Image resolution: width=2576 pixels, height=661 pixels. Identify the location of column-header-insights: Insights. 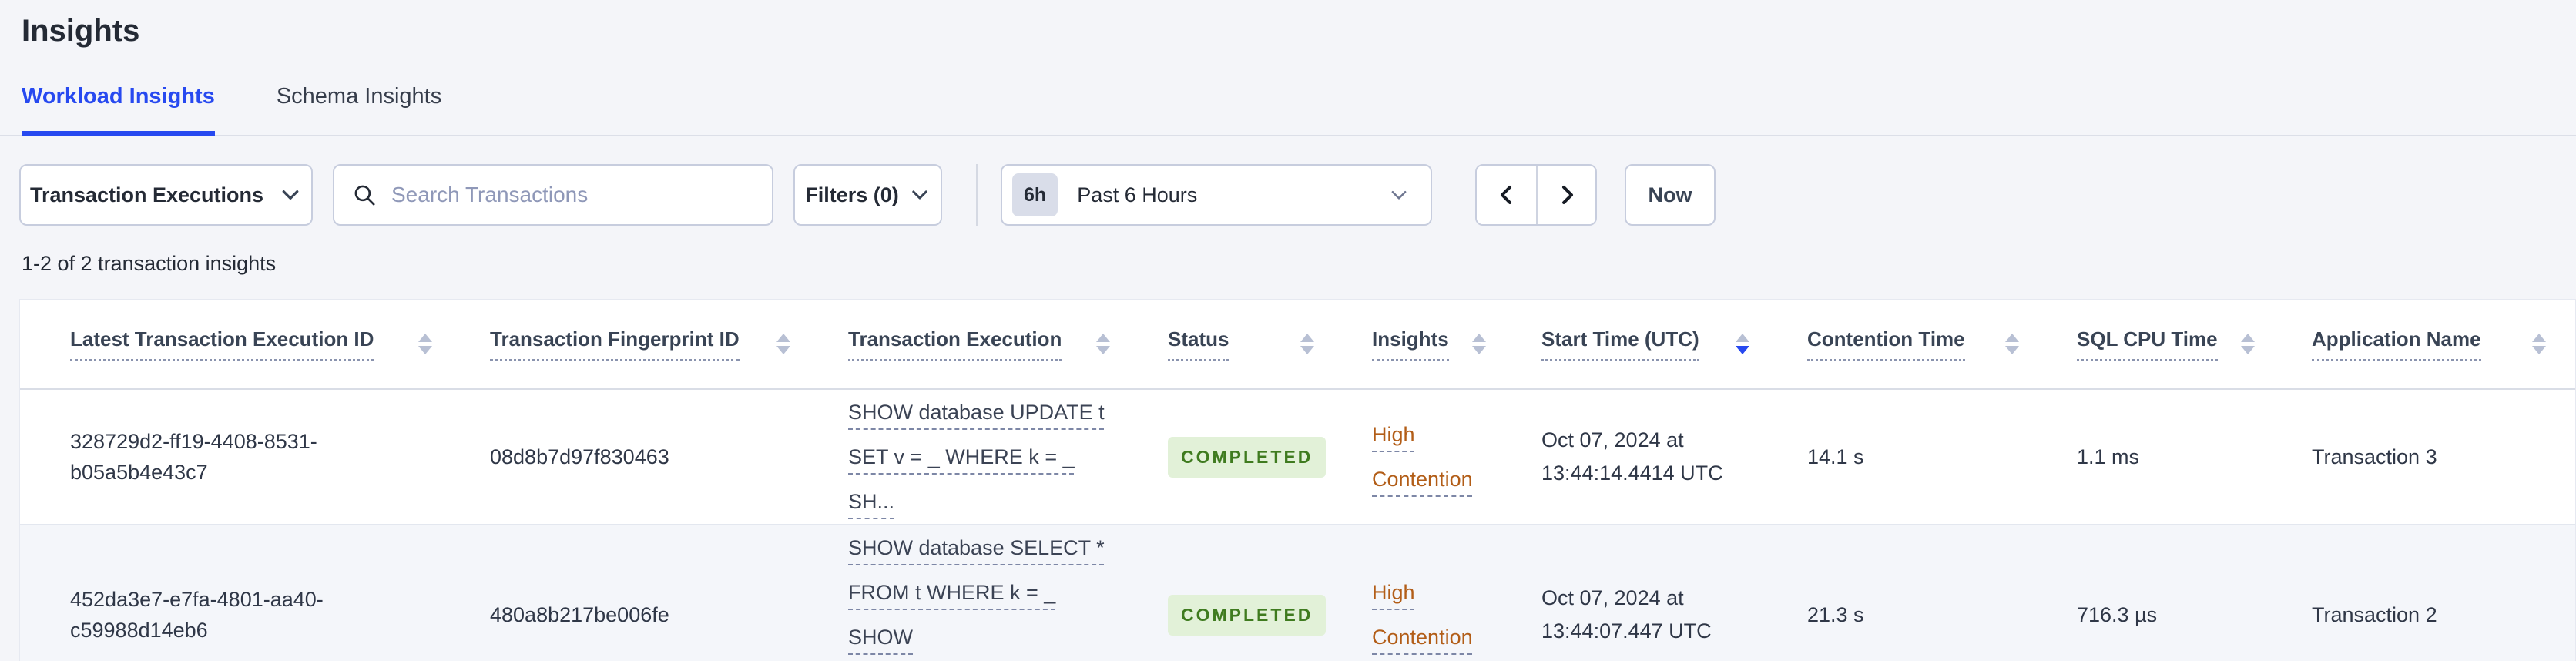
(1429, 345).